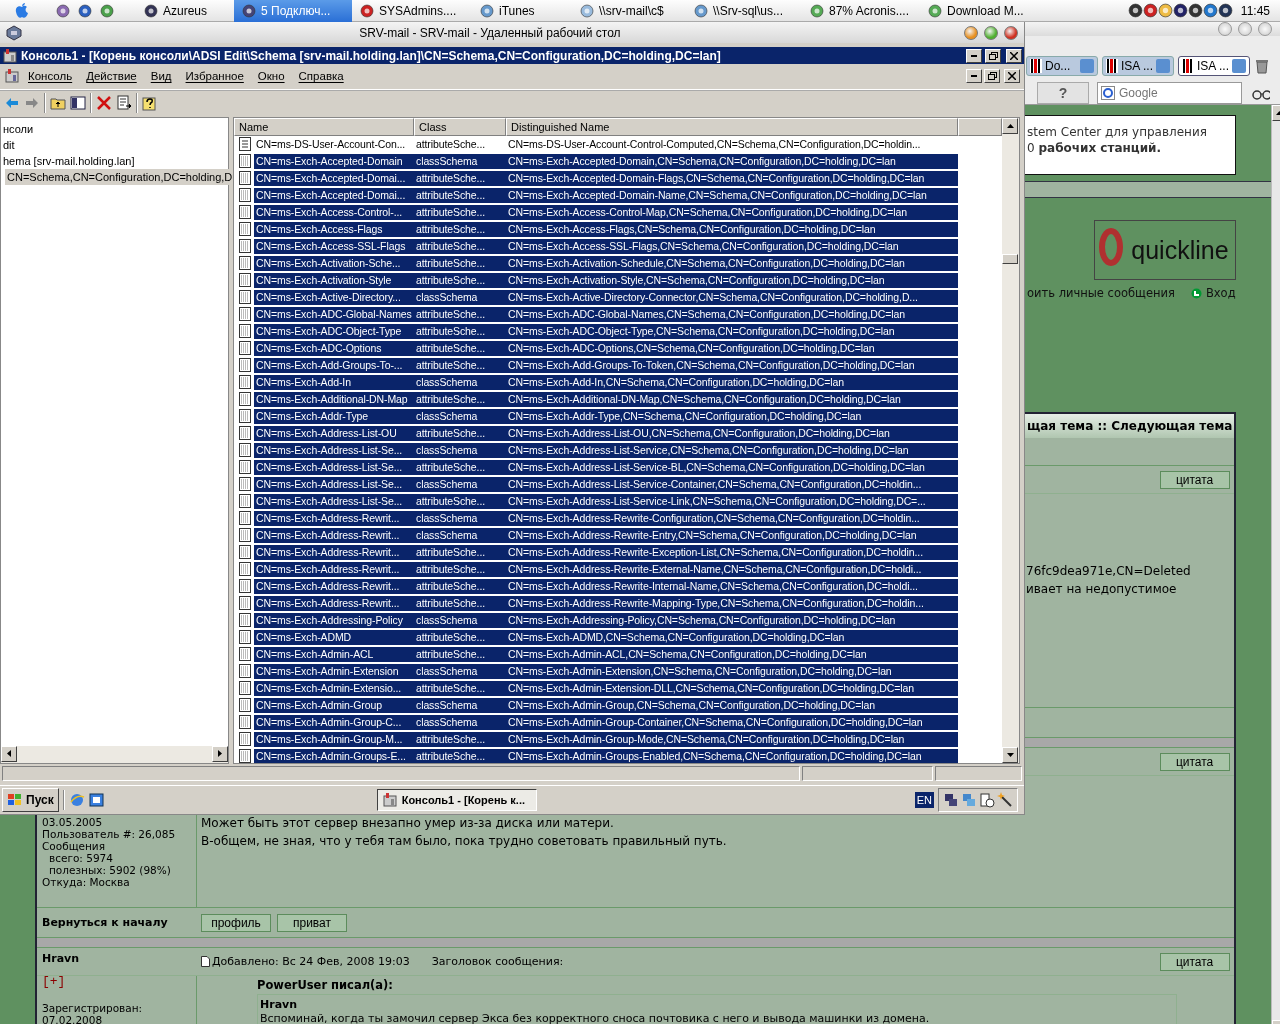 The width and height of the screenshot is (1280, 1024). What do you see at coordinates (1101, 293) in the screenshot?
I see `nav-link: оить личные сообщения` at bounding box center [1101, 293].